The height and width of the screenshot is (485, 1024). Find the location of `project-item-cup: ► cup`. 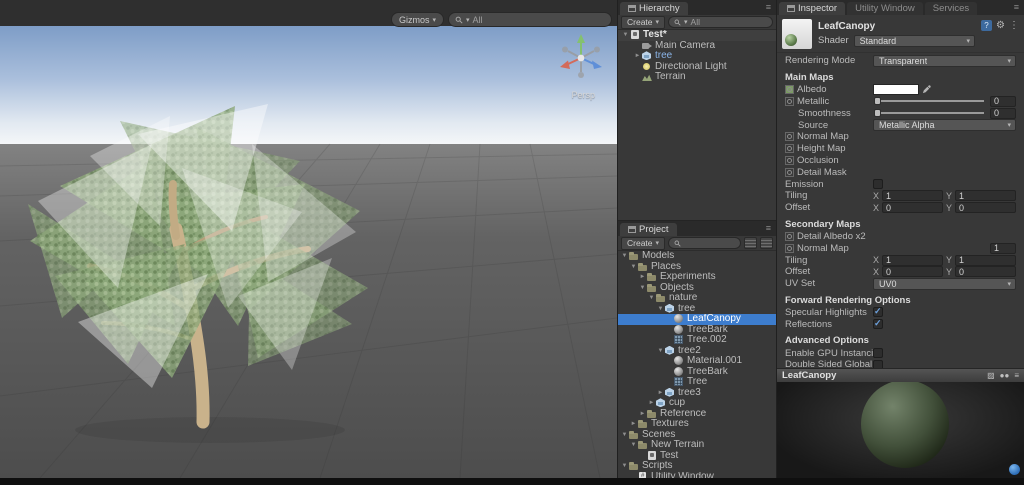

project-item-cup: ► cup is located at coordinates (697, 403).